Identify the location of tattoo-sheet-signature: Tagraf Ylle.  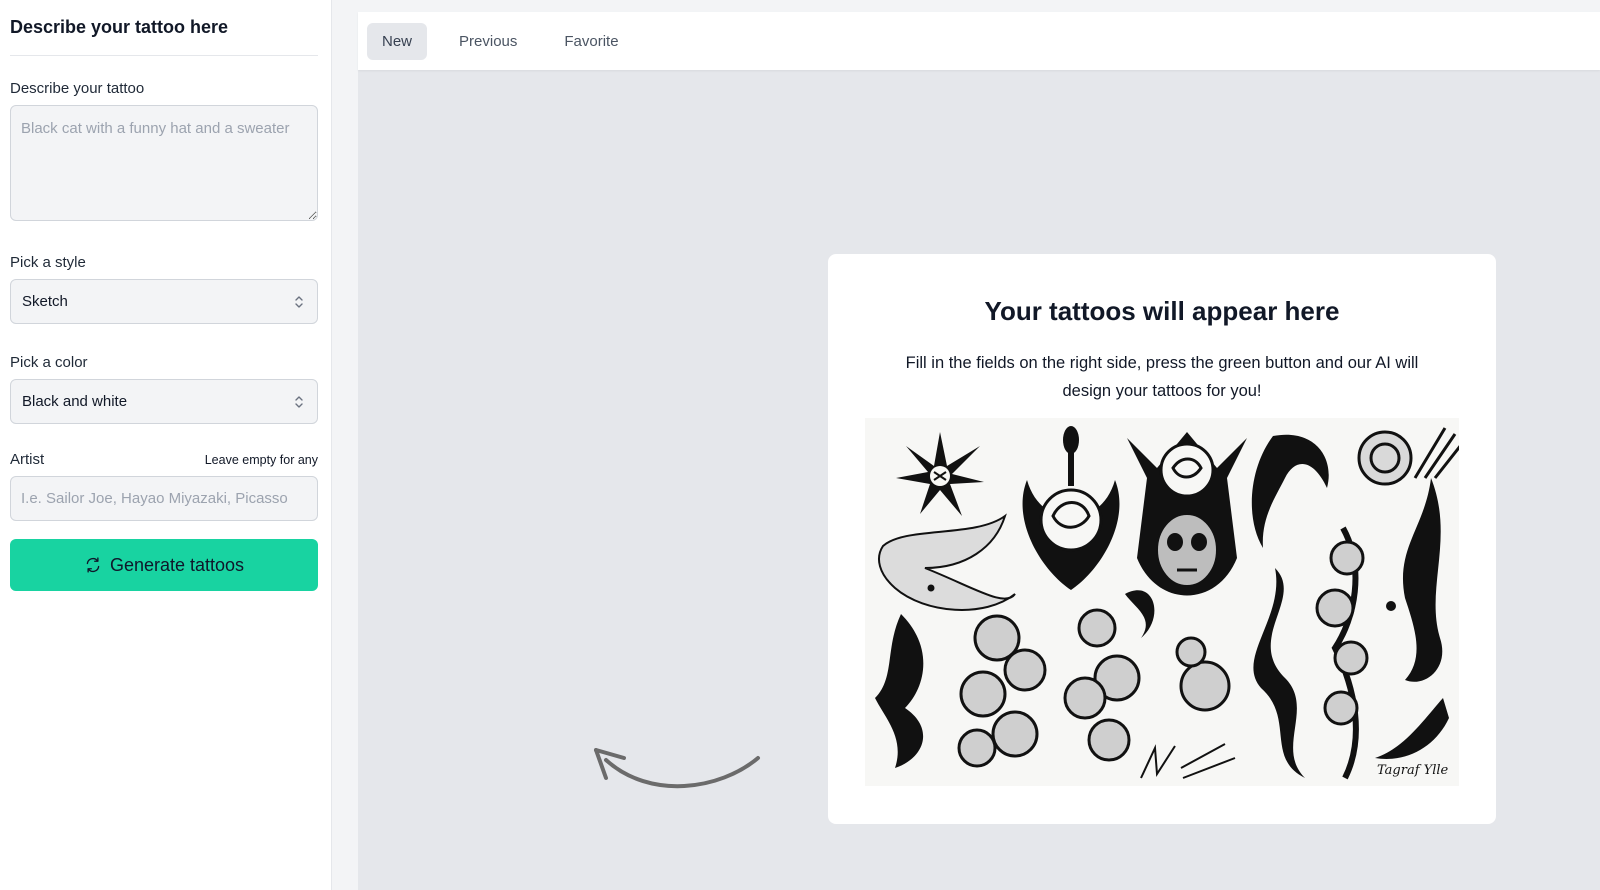
(1413, 770).